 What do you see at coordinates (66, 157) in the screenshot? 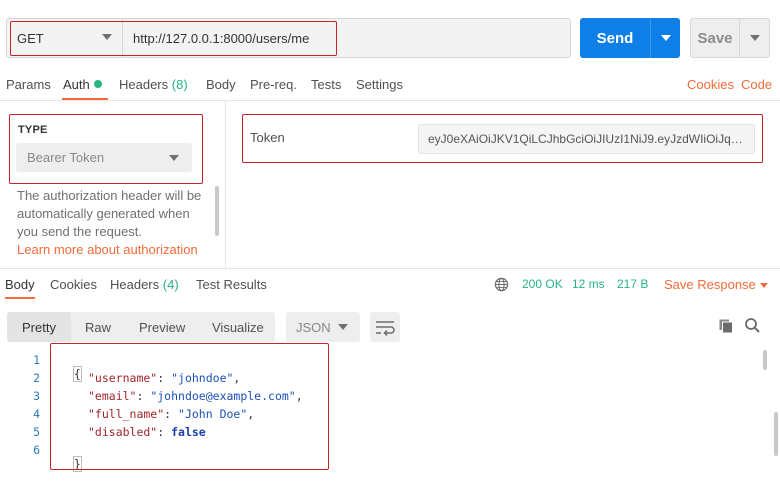
I see `auth-type-value: Bearer Token` at bounding box center [66, 157].